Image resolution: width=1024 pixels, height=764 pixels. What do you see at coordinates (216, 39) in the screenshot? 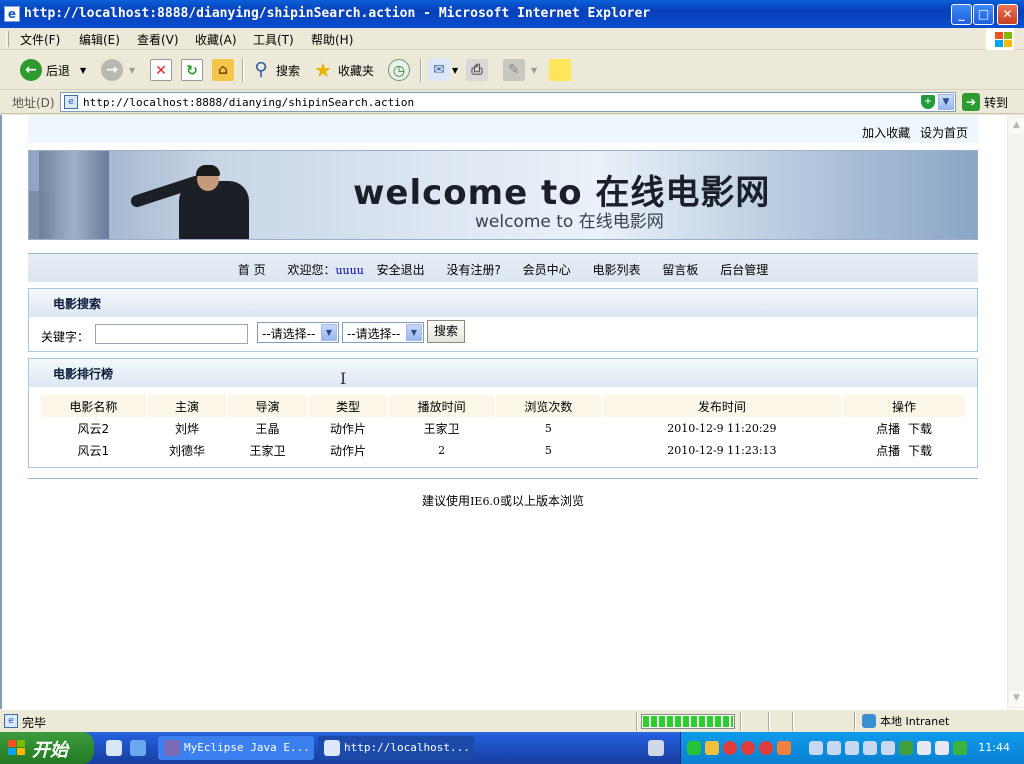
I see `menu-favorites: 收藏(A)` at bounding box center [216, 39].